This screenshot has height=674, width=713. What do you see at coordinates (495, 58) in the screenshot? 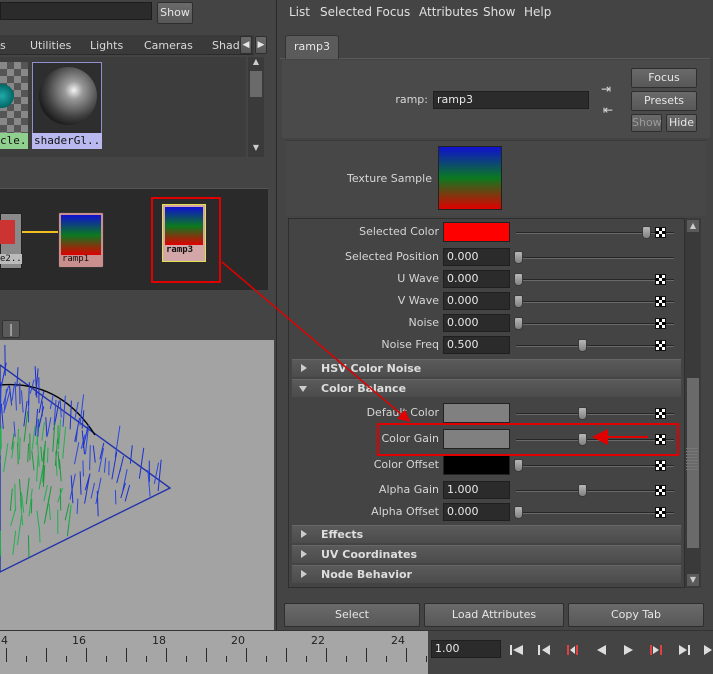
I see `editor-tab-bar` at bounding box center [495, 58].